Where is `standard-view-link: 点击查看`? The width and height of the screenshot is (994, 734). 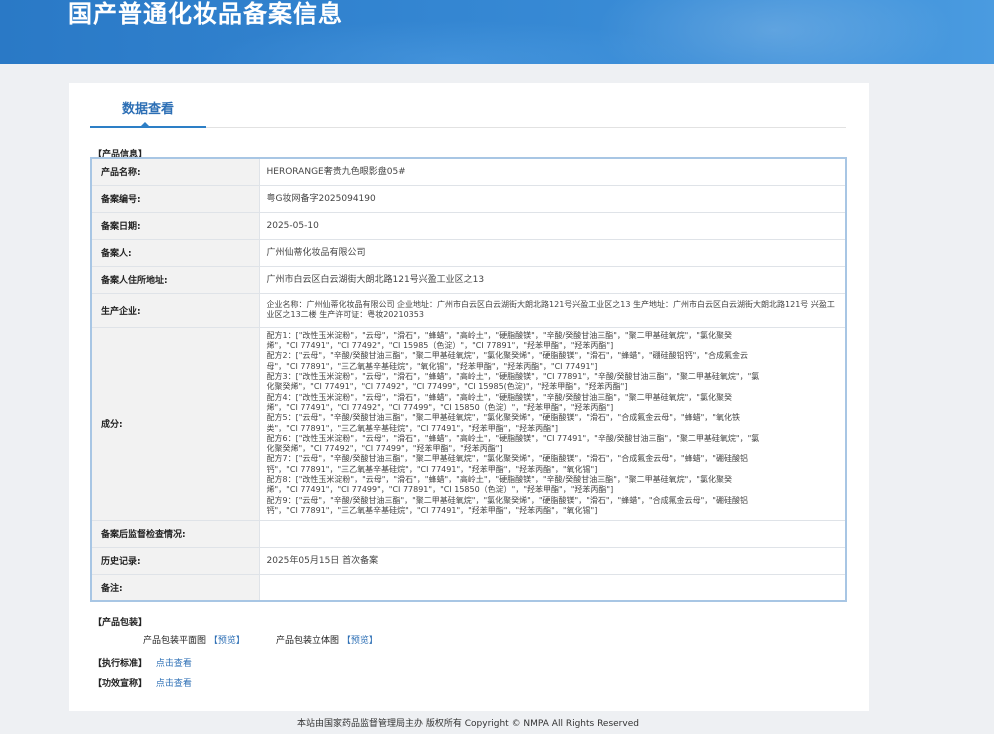
standard-view-link: 点击查看 is located at coordinates (174, 664).